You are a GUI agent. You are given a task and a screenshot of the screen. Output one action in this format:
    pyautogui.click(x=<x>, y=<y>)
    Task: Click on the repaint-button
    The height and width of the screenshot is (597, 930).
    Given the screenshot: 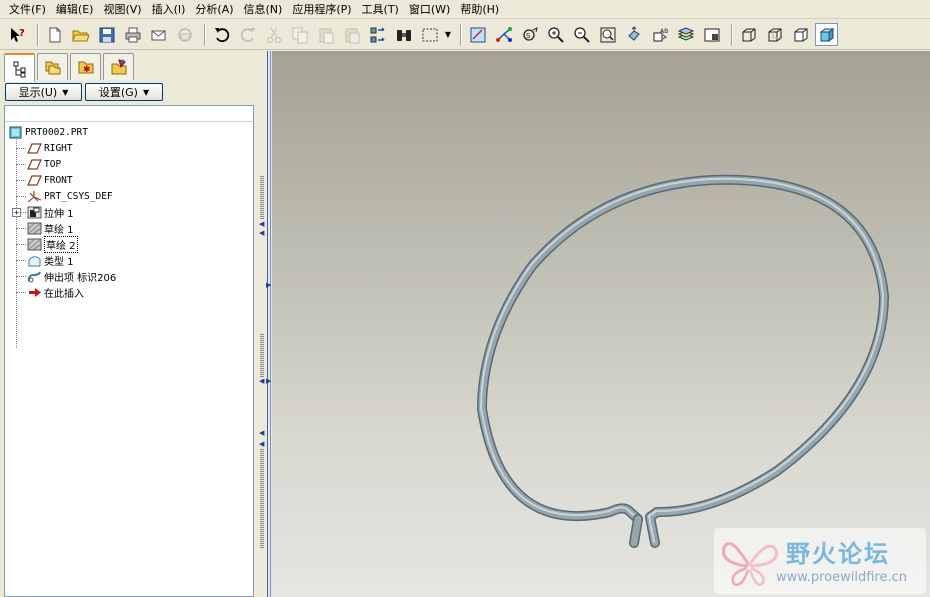 What is the action you would take?
    pyautogui.click(x=477, y=34)
    